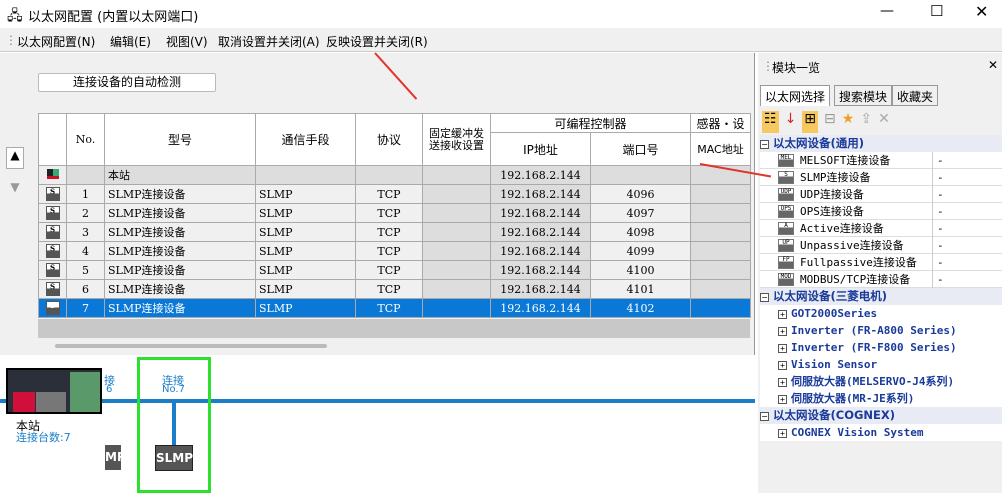  What do you see at coordinates (173, 389) in the screenshot?
I see `device-7-no: No.7` at bounding box center [173, 389].